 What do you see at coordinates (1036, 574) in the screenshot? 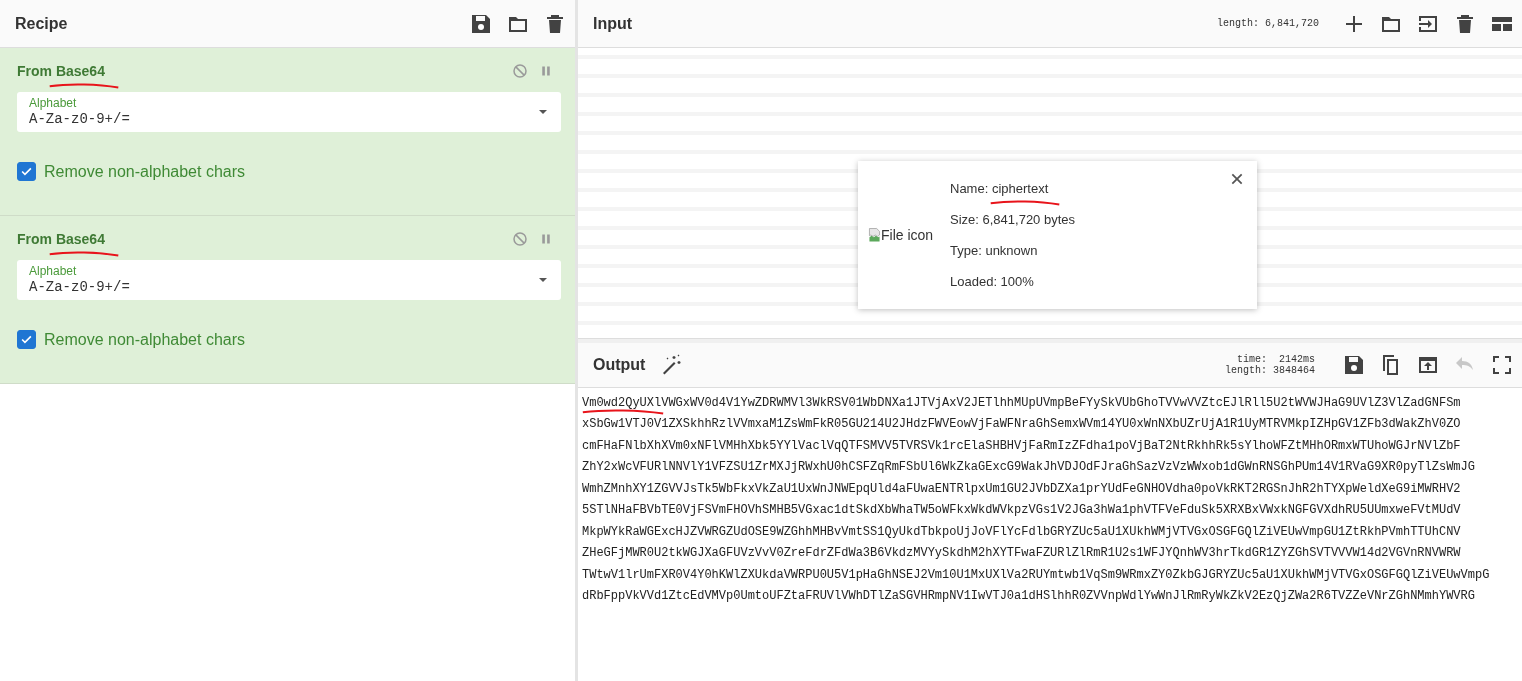
I see `output-line: TWtwV1lrUmFXR0V4Y0hKWlZXUkdaVWRPU0U5V1pHaGhNSEJ2Vm10U1MxUXlVa2RUYmtwb1VqSm9WRmxZY0ZkbGJGRYZUc5aU1XUkhWMjVTVGxOSGFGQlZiVEUwVmpG` at bounding box center [1036, 574].